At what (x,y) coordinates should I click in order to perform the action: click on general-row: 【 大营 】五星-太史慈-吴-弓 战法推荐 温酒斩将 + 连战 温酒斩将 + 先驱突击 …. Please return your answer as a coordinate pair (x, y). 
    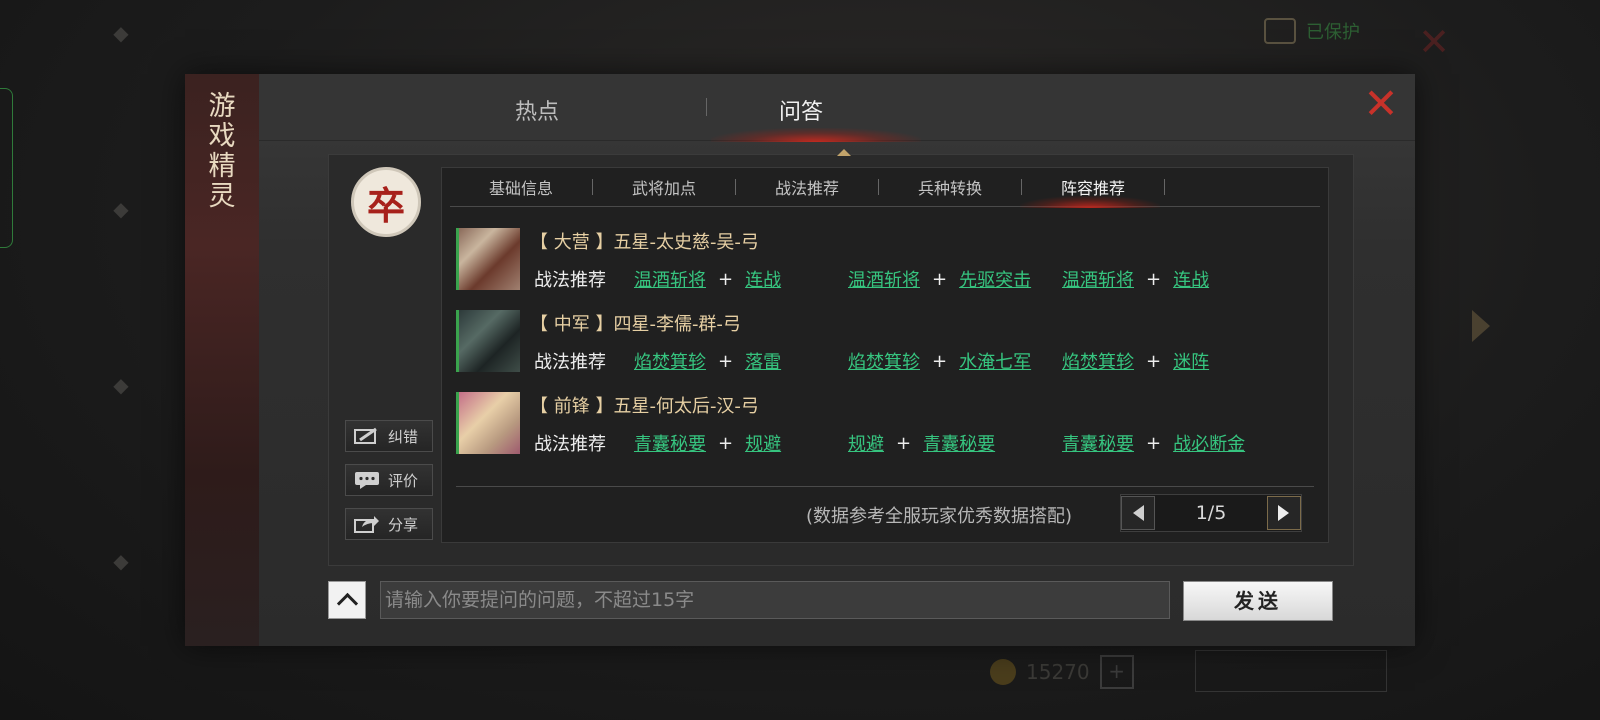
    Looking at the image, I should click on (886, 265).